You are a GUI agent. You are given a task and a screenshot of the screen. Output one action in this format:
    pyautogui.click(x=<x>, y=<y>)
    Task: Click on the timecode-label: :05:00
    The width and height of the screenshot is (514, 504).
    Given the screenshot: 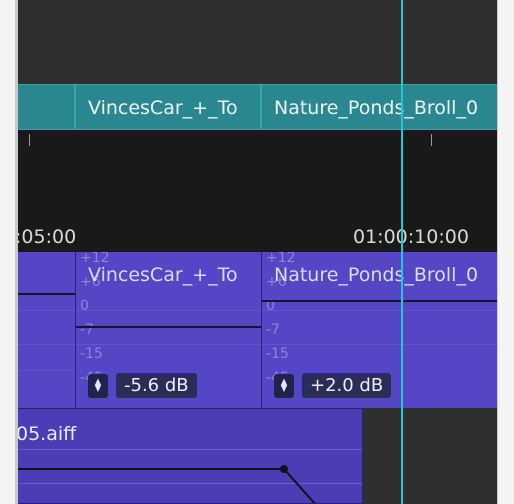 What is the action you would take?
    pyautogui.click(x=46, y=237)
    